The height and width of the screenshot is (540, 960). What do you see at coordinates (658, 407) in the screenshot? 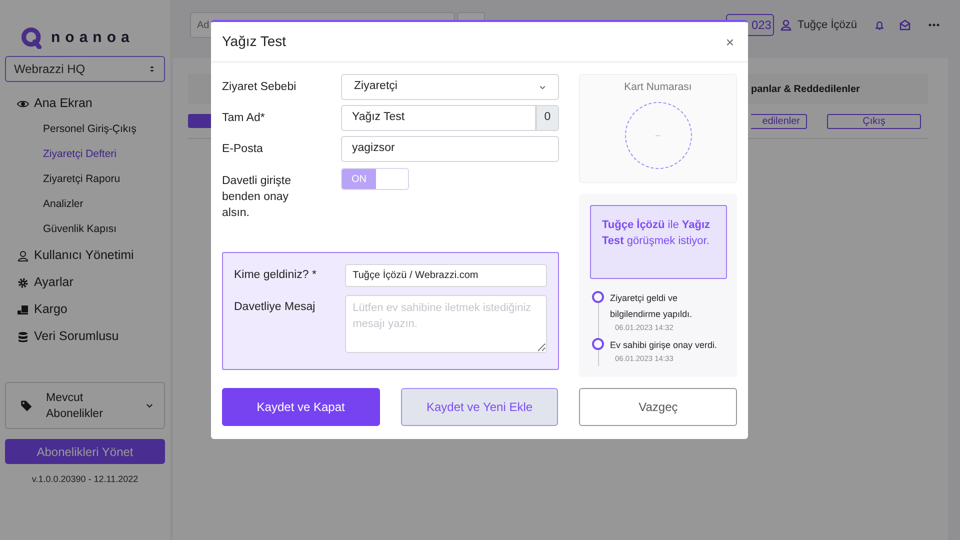
I see `cancel-button: Vazgeç` at bounding box center [658, 407].